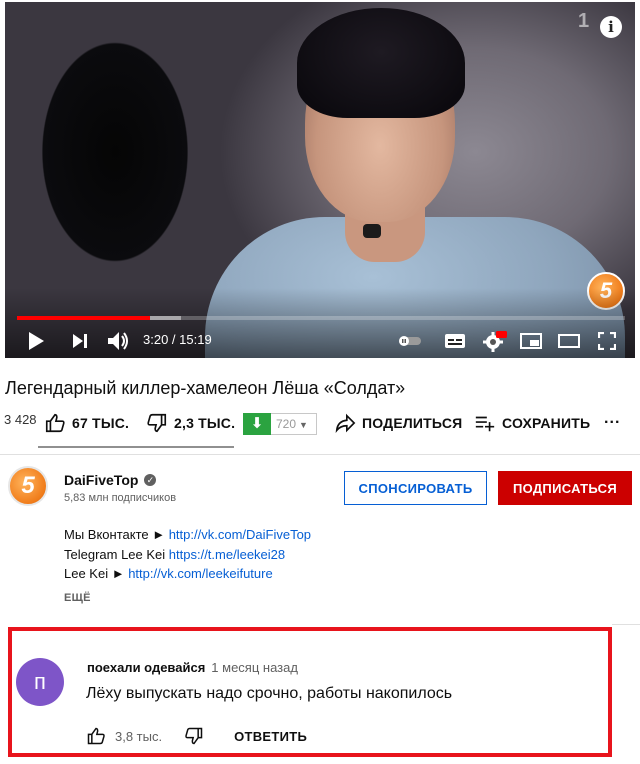 Image resolution: width=640 pixels, height=764 pixels. What do you see at coordinates (101, 480) in the screenshot?
I see `channel-name: DaiFiveTop` at bounding box center [101, 480].